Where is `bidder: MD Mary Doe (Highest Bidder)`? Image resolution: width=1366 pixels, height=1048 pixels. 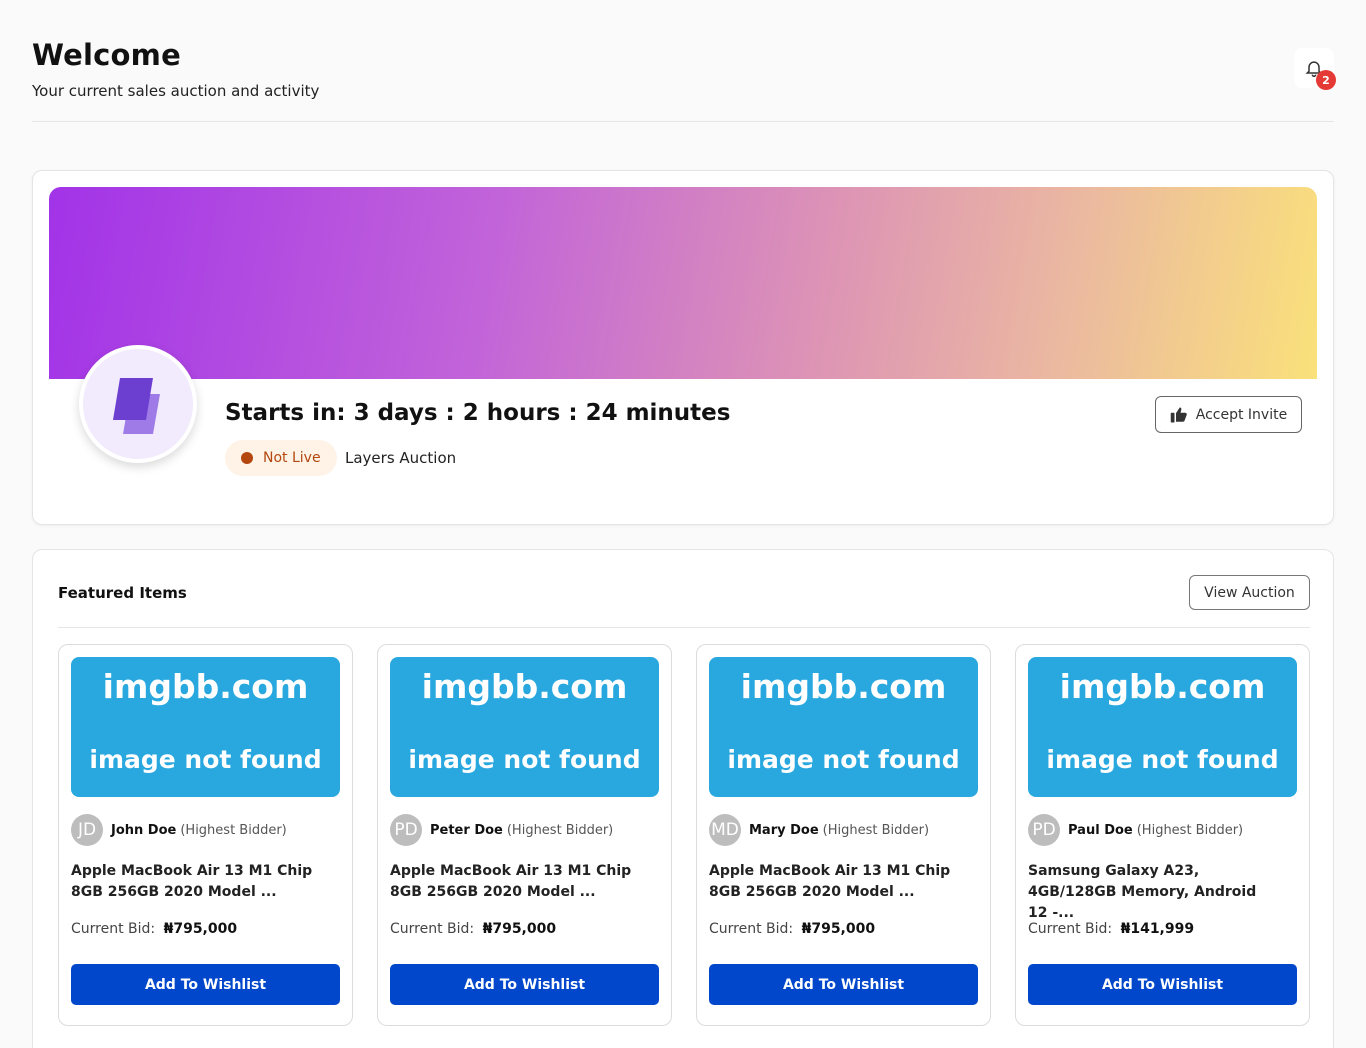 bidder: MD Mary Doe (Highest Bidder) is located at coordinates (819, 830).